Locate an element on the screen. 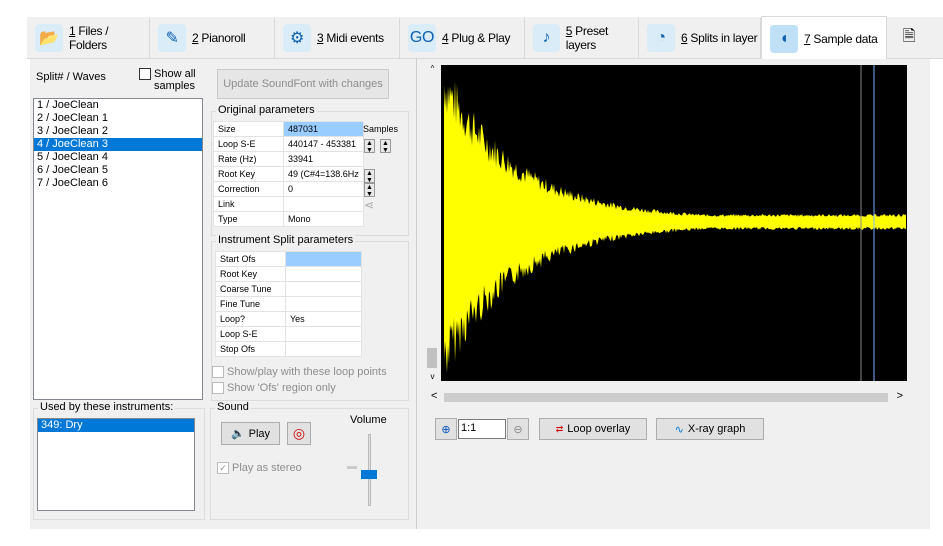 The width and height of the screenshot is (943, 546). loop-end-spinner: ▲ ▼ is located at coordinates (385, 146).